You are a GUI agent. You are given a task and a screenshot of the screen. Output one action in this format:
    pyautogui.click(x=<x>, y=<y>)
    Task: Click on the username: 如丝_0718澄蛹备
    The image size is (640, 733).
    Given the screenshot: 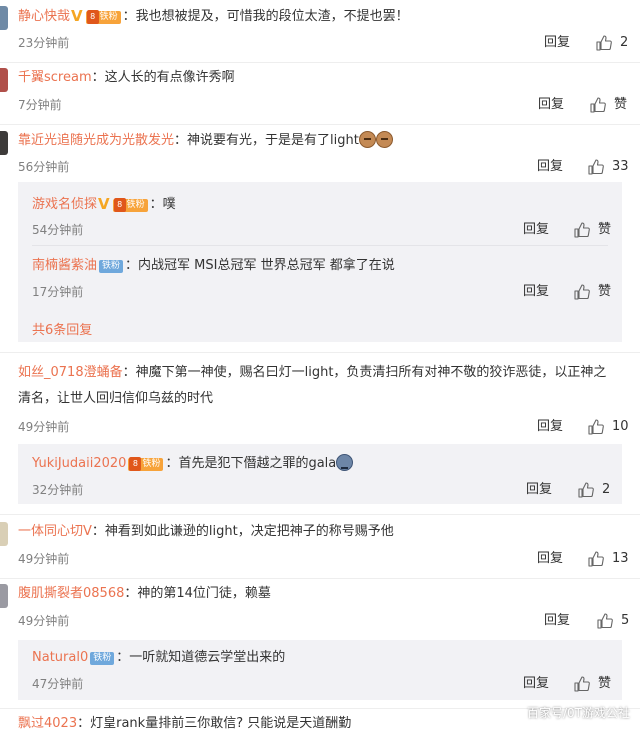 What is the action you would take?
    pyautogui.click(x=70, y=372)
    